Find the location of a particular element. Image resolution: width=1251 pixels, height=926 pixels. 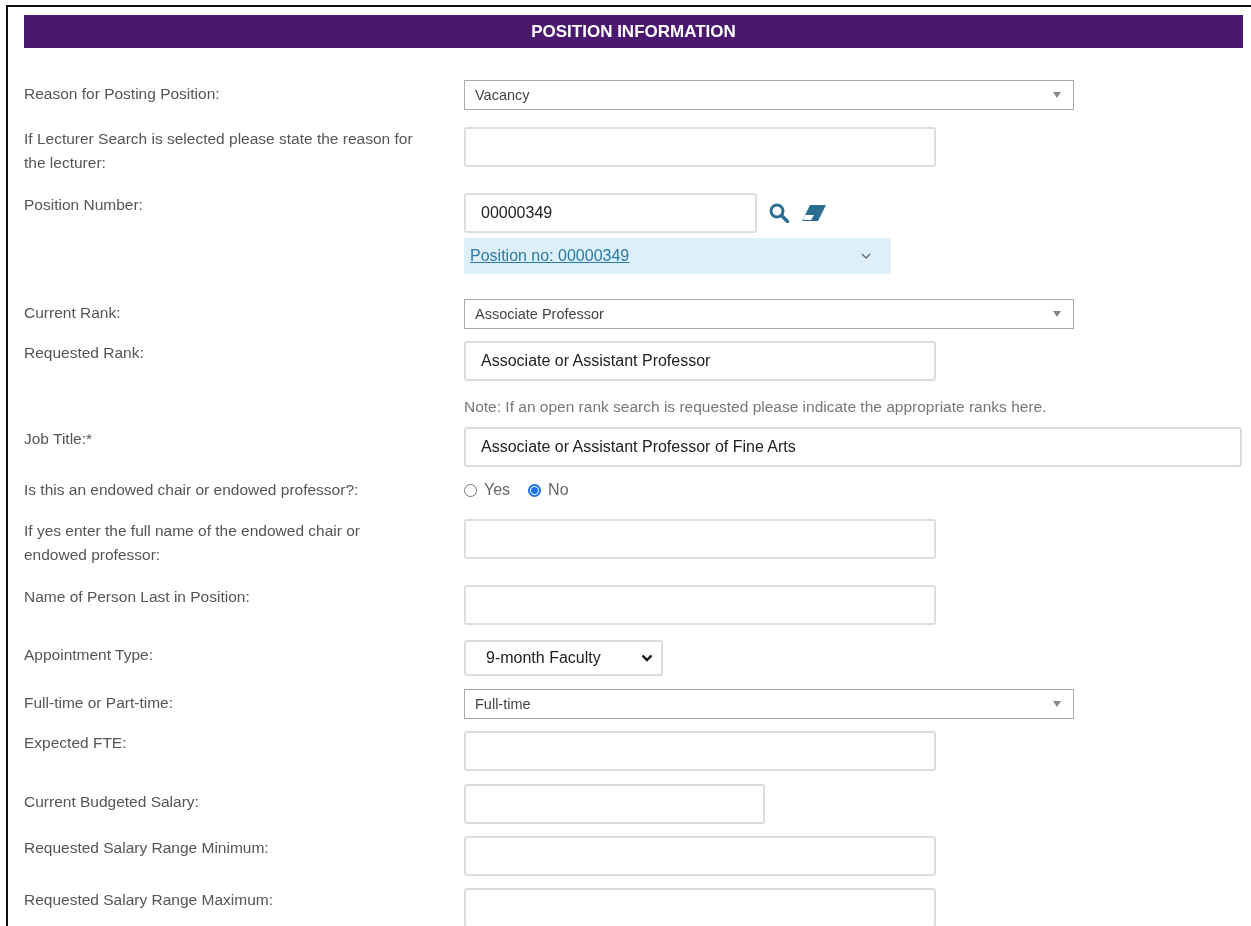

position-link: Position no: 00000349 is located at coordinates (550, 256).